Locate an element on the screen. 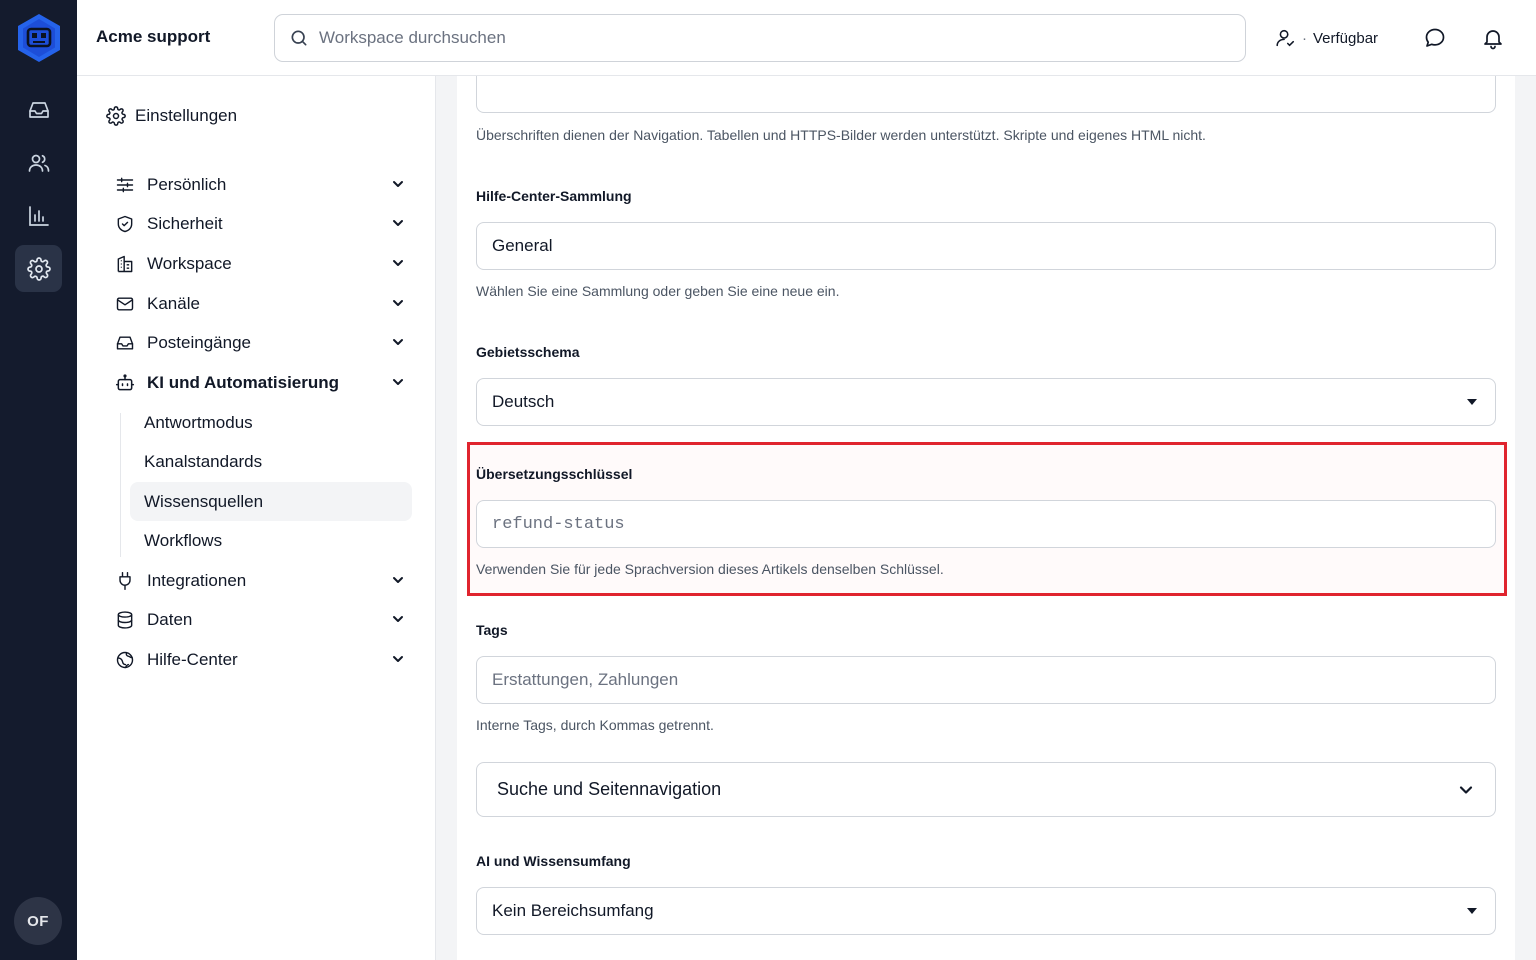  nav-item-personal: Persönlich is located at coordinates (260, 185).